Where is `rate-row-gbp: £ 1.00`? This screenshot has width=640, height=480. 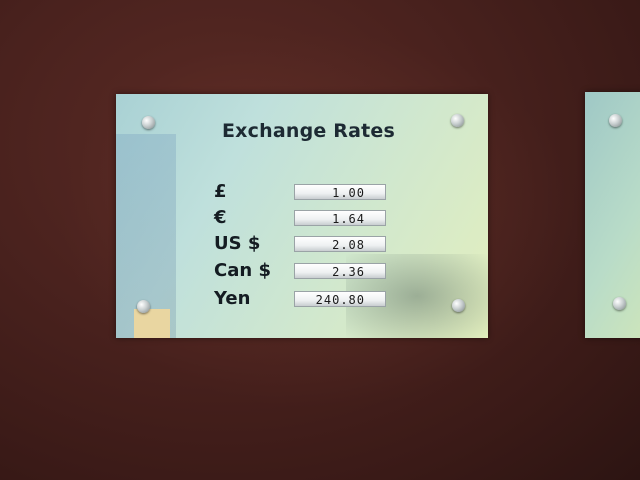
rate-row-gbp: £ 1.00 is located at coordinates (304, 192).